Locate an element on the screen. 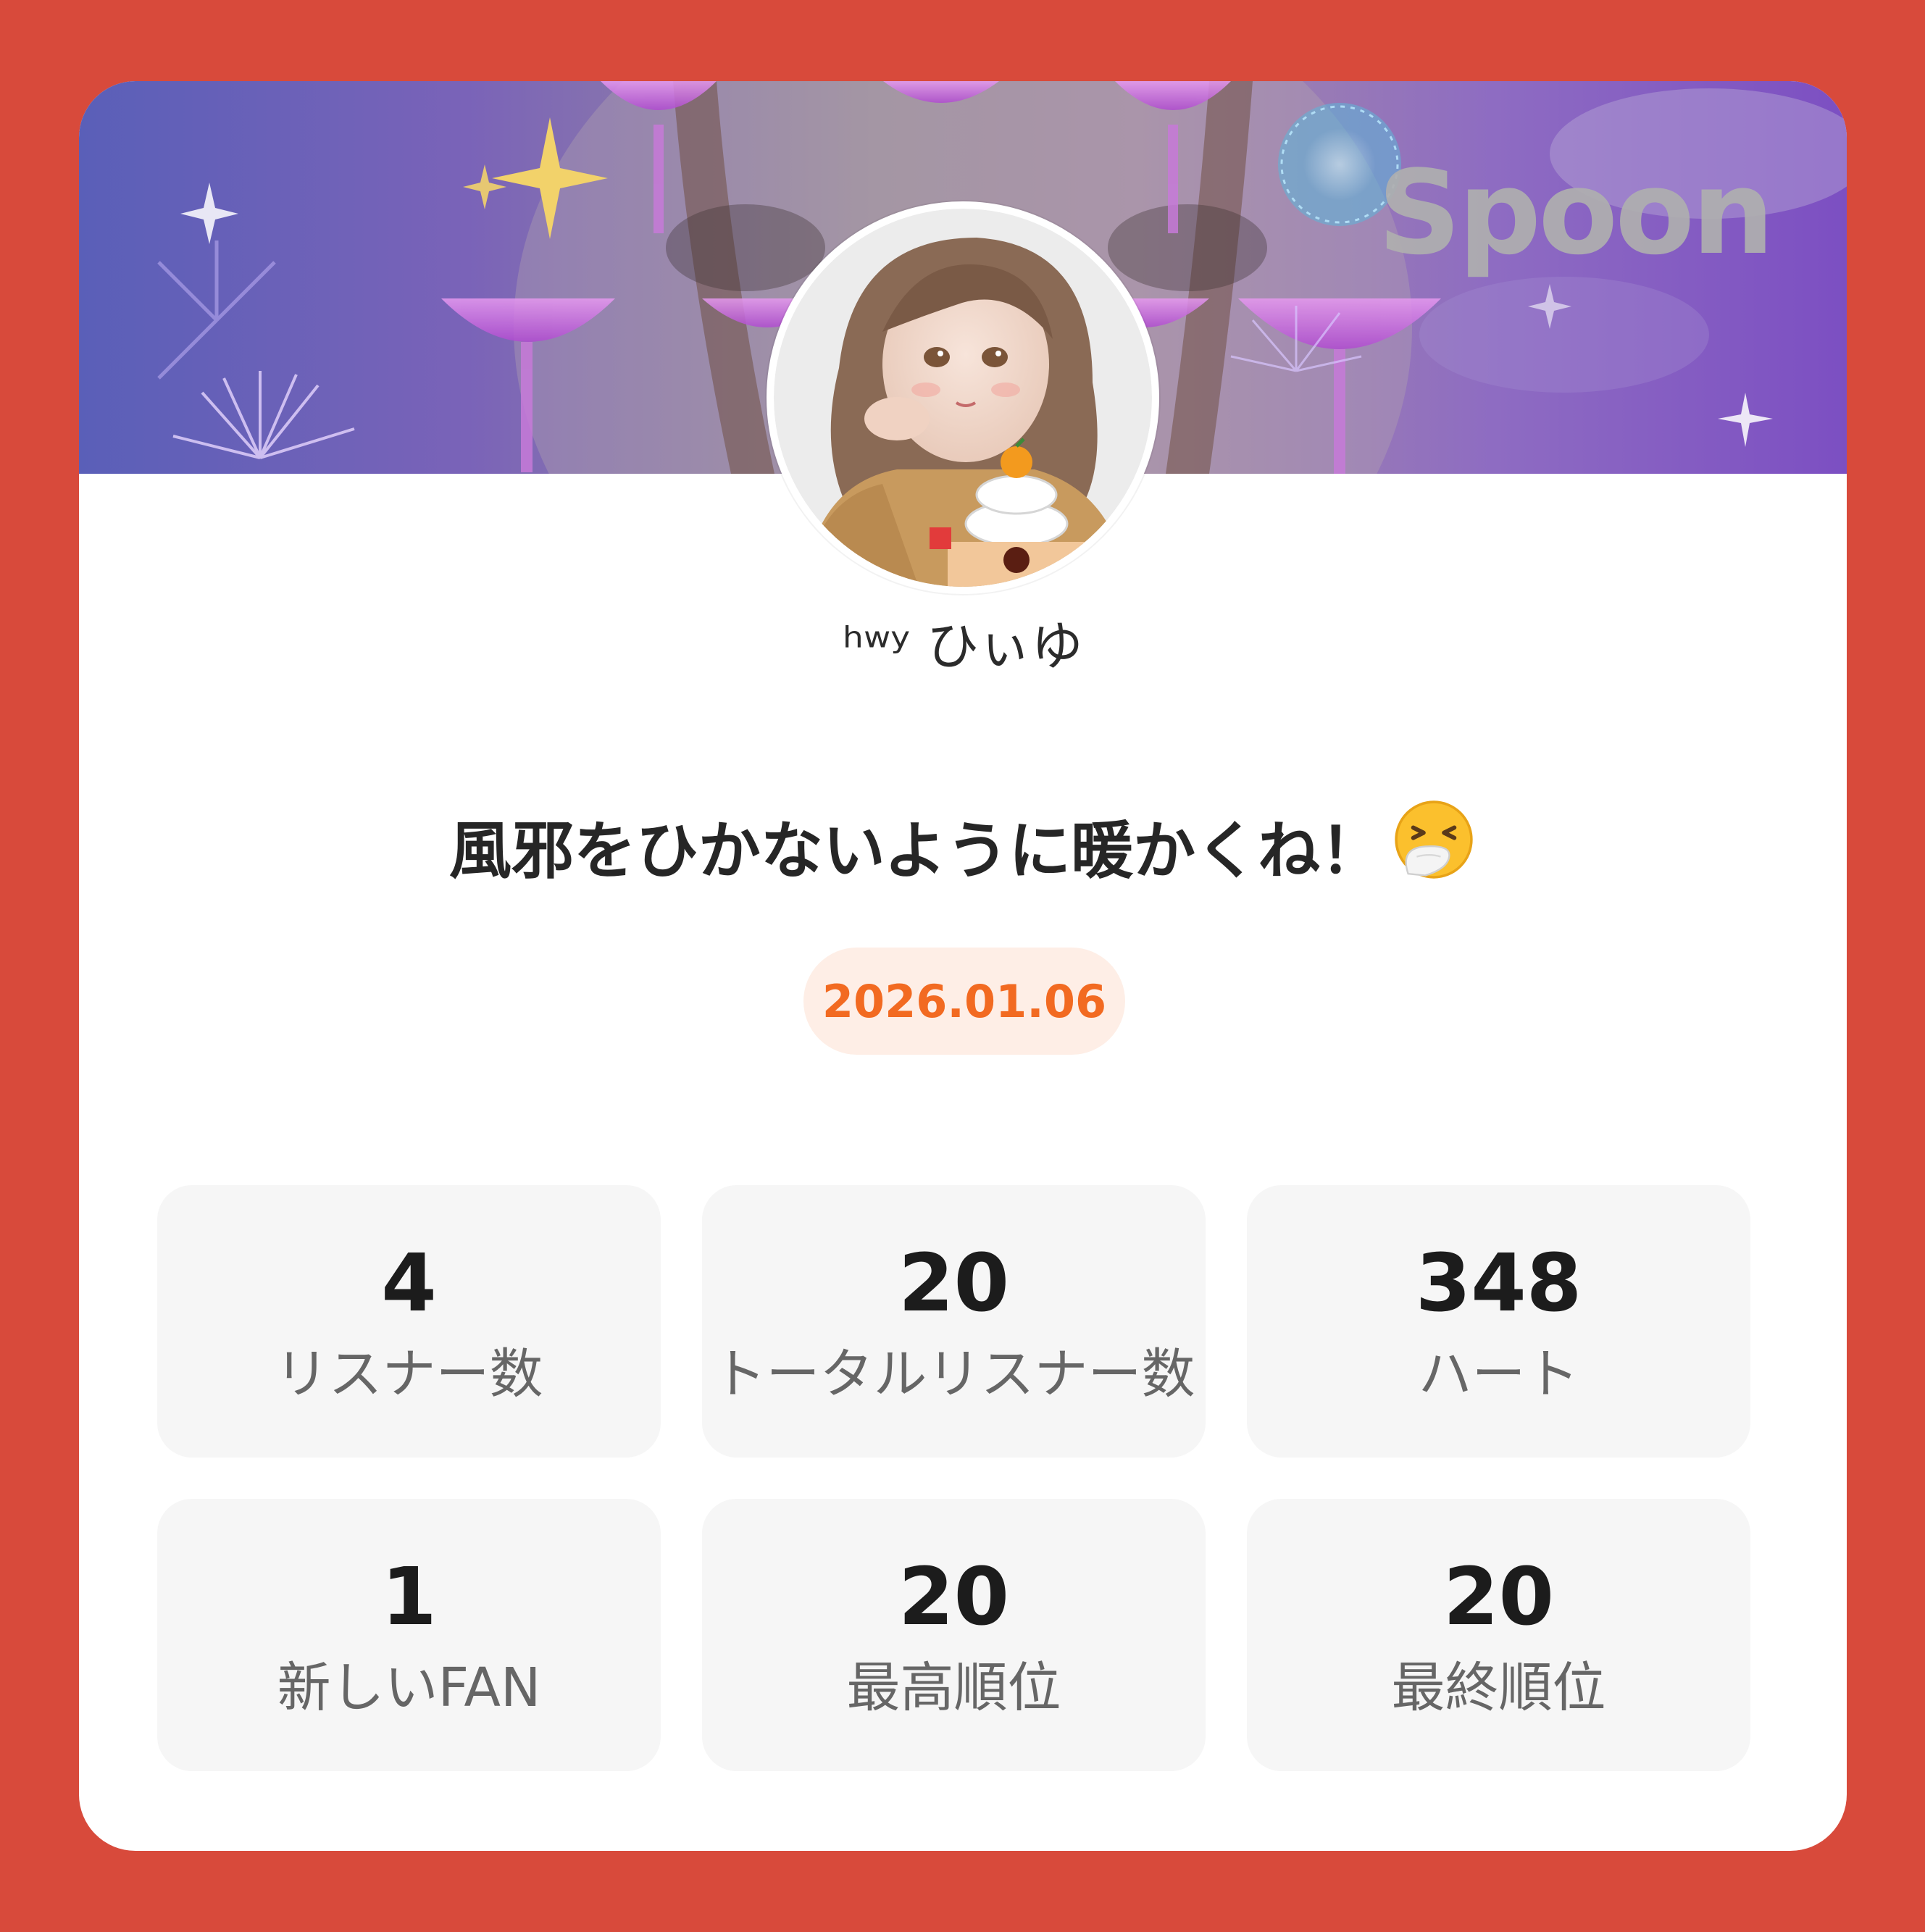  stat-tile-listeners: 4 リスナー数 is located at coordinates (409, 1321).